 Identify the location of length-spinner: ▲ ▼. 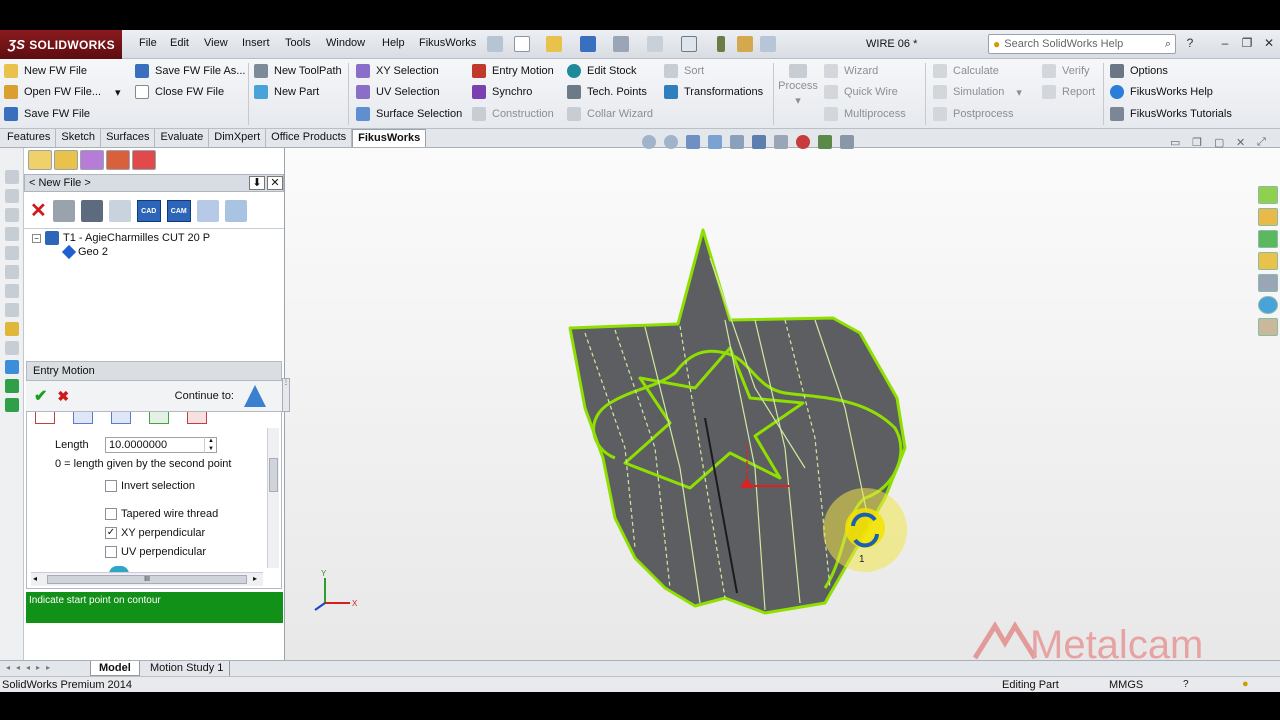
(210, 445).